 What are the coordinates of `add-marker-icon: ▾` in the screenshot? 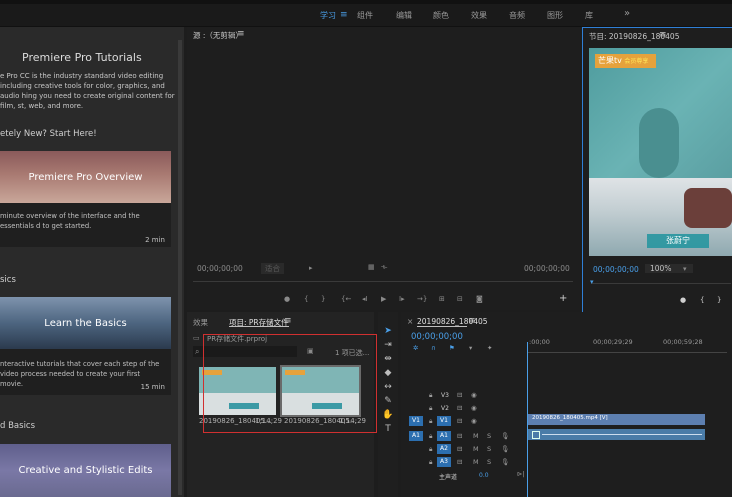 It's located at (470, 348).